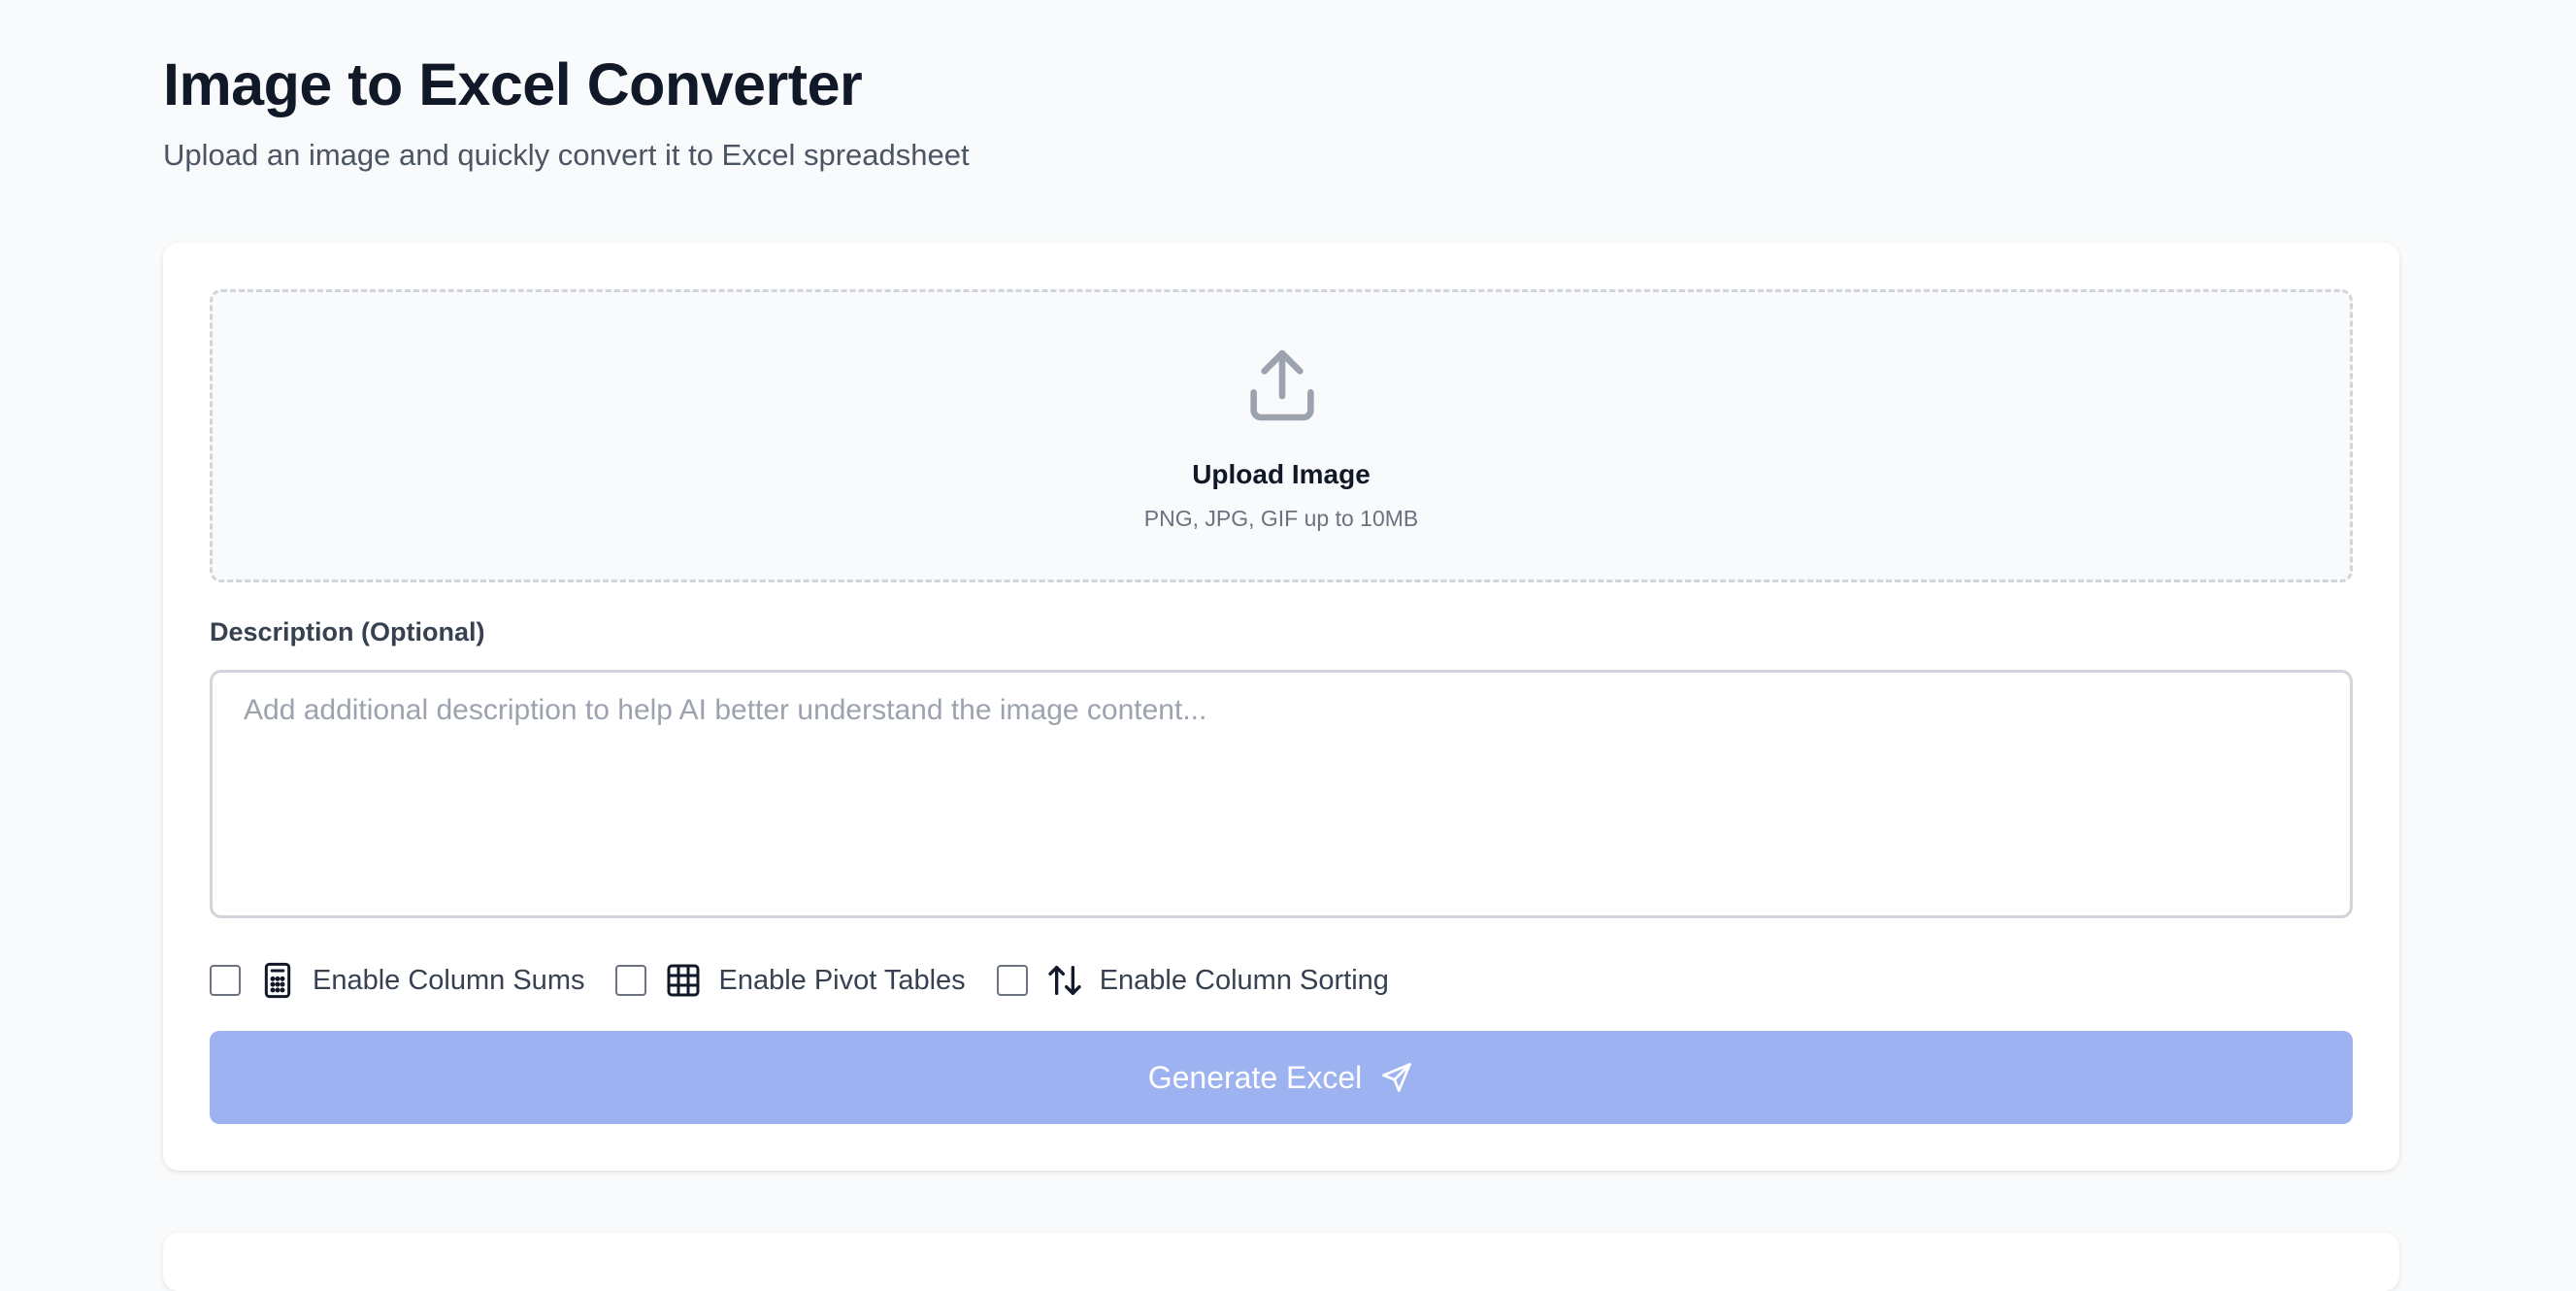 Image resolution: width=2576 pixels, height=1291 pixels. Describe the element at coordinates (1282, 385) in the screenshot. I see `upload-icon` at that location.